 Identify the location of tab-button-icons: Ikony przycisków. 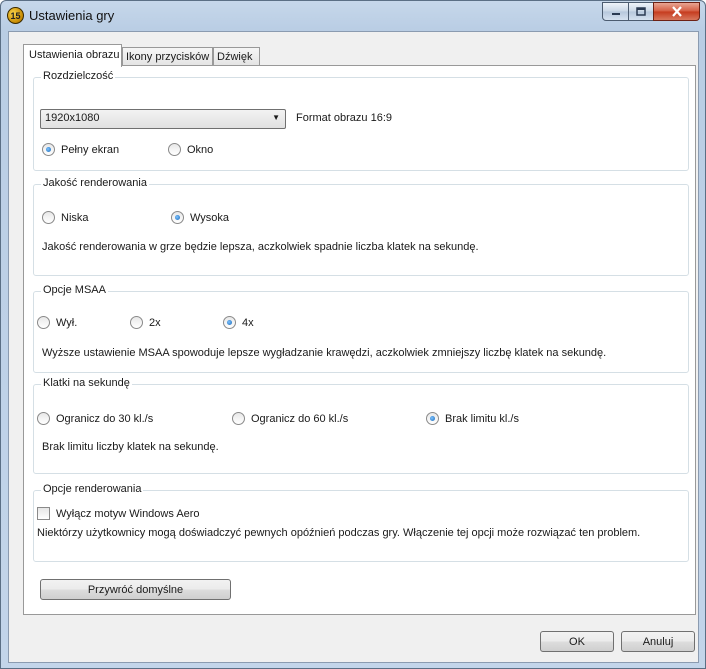
(167, 56).